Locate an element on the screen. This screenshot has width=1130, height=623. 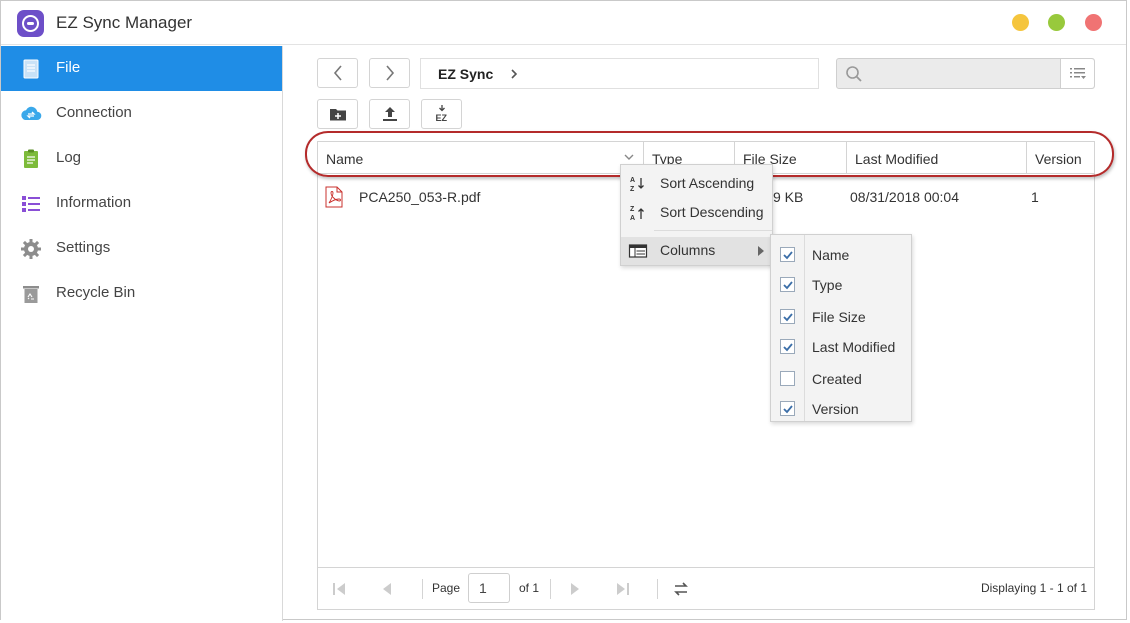
column-header-name: Name is located at coordinates (481, 158).